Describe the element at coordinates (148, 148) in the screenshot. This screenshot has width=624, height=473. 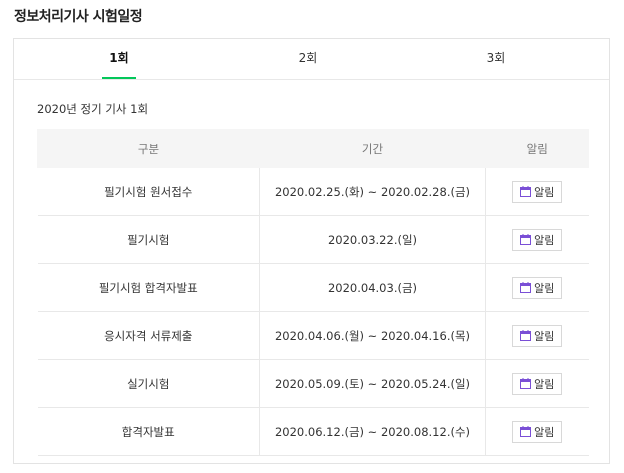
I see `column-header-category: 구분` at that location.